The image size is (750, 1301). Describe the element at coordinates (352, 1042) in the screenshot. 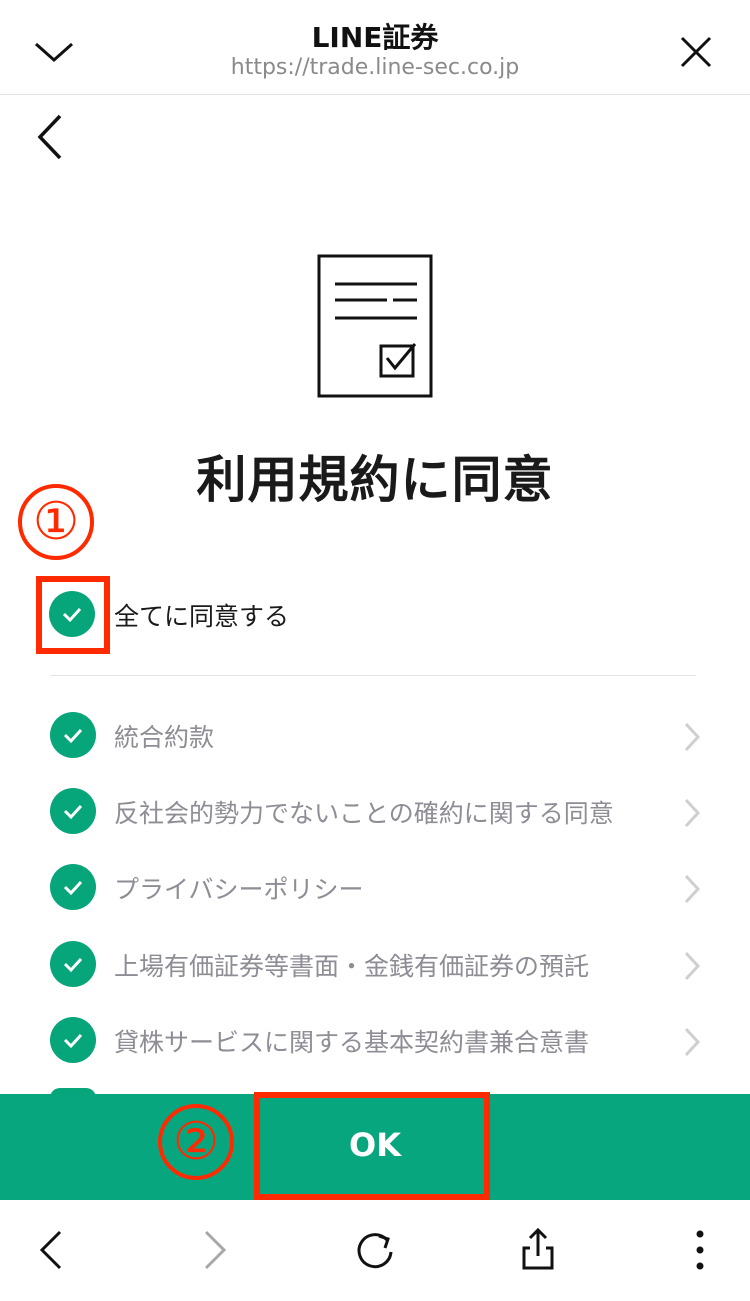

I see `term-label: 貸株サービスに関する基本契約書兼合意書` at that location.